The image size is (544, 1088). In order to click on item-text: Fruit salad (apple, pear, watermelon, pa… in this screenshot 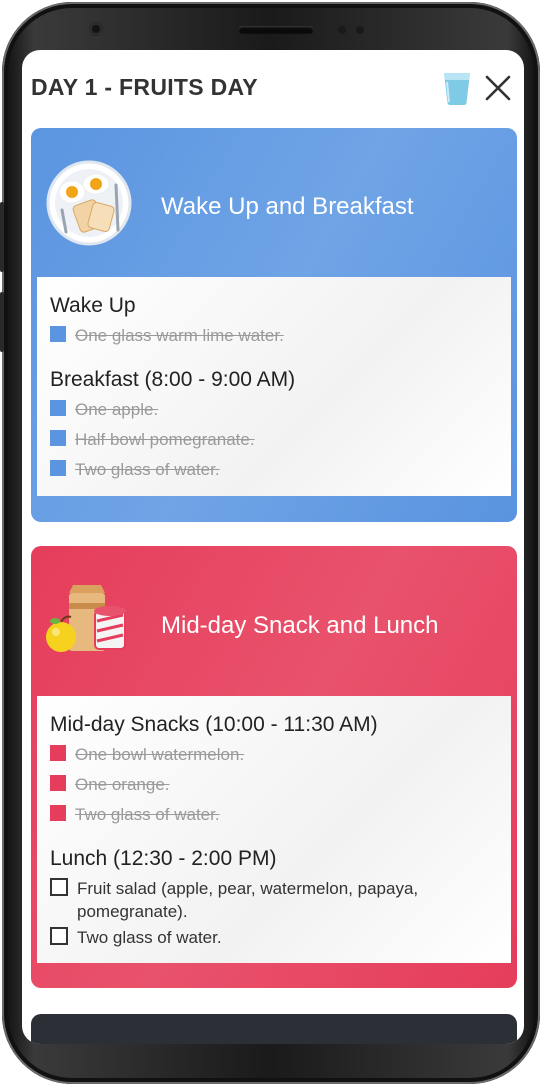, I will do `click(248, 900)`.